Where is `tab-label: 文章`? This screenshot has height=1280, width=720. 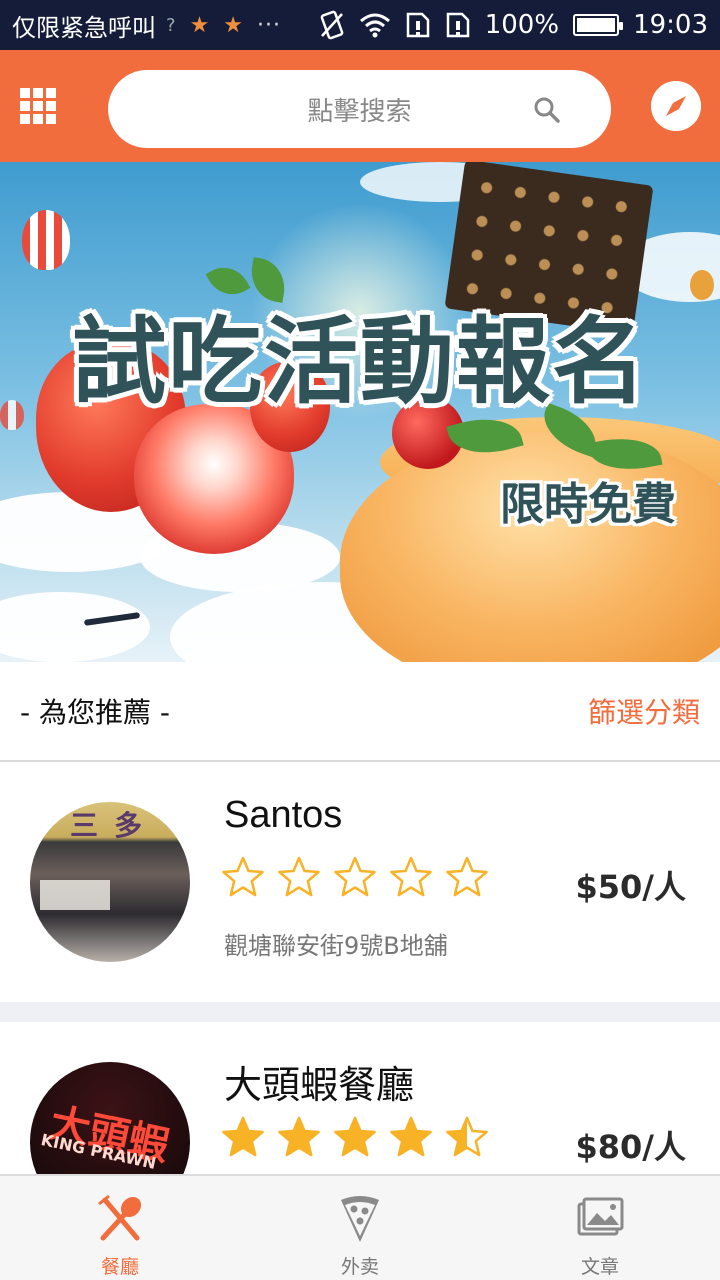 tab-label: 文章 is located at coordinates (599, 1267).